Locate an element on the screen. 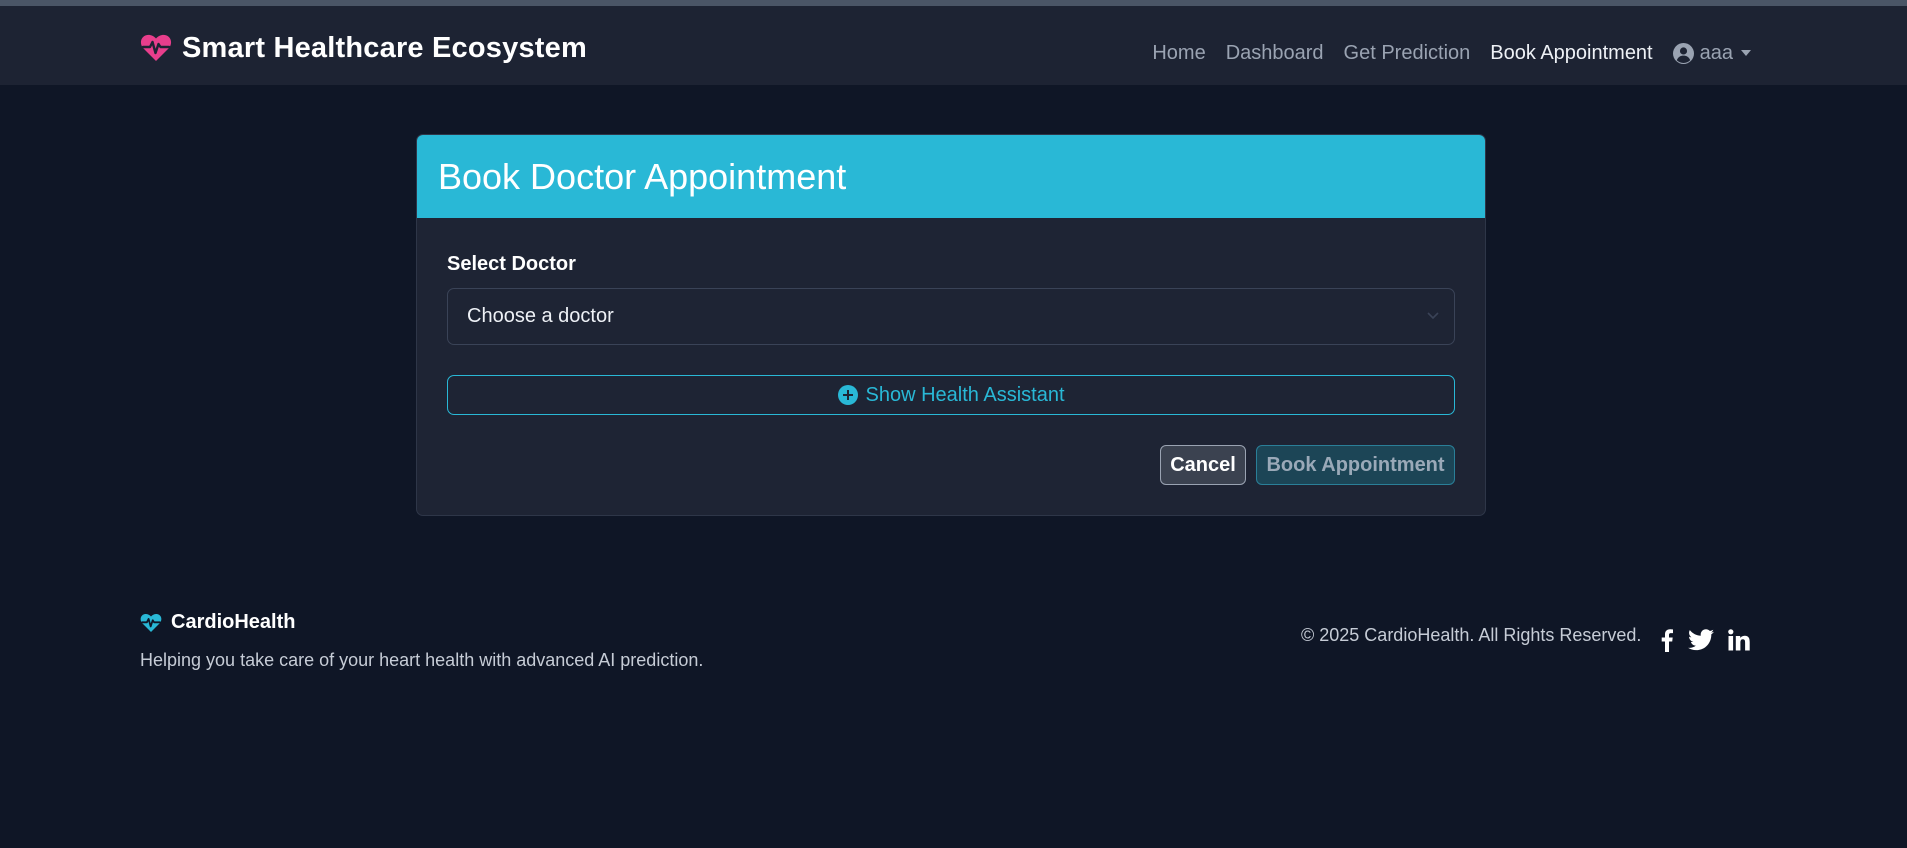 Image resolution: width=1907 pixels, height=848 pixels. card-header: Book Doctor Appointment is located at coordinates (951, 176).